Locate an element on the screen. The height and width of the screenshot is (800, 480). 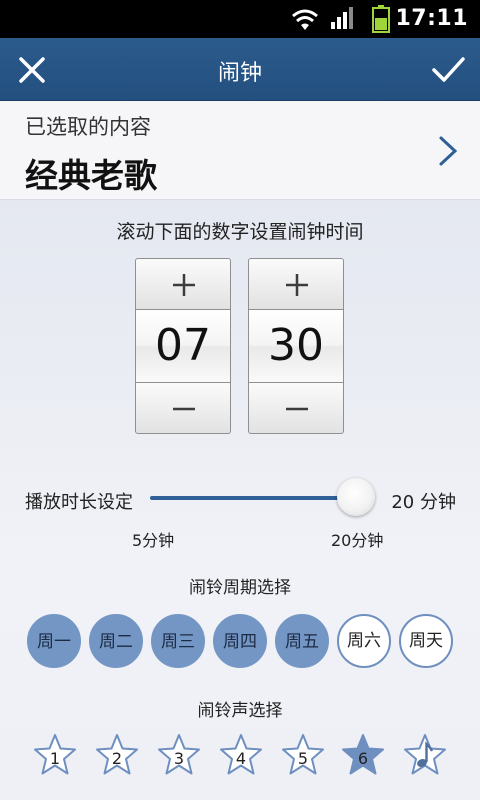
ringtone-option-1: 1 is located at coordinates (55, 755).